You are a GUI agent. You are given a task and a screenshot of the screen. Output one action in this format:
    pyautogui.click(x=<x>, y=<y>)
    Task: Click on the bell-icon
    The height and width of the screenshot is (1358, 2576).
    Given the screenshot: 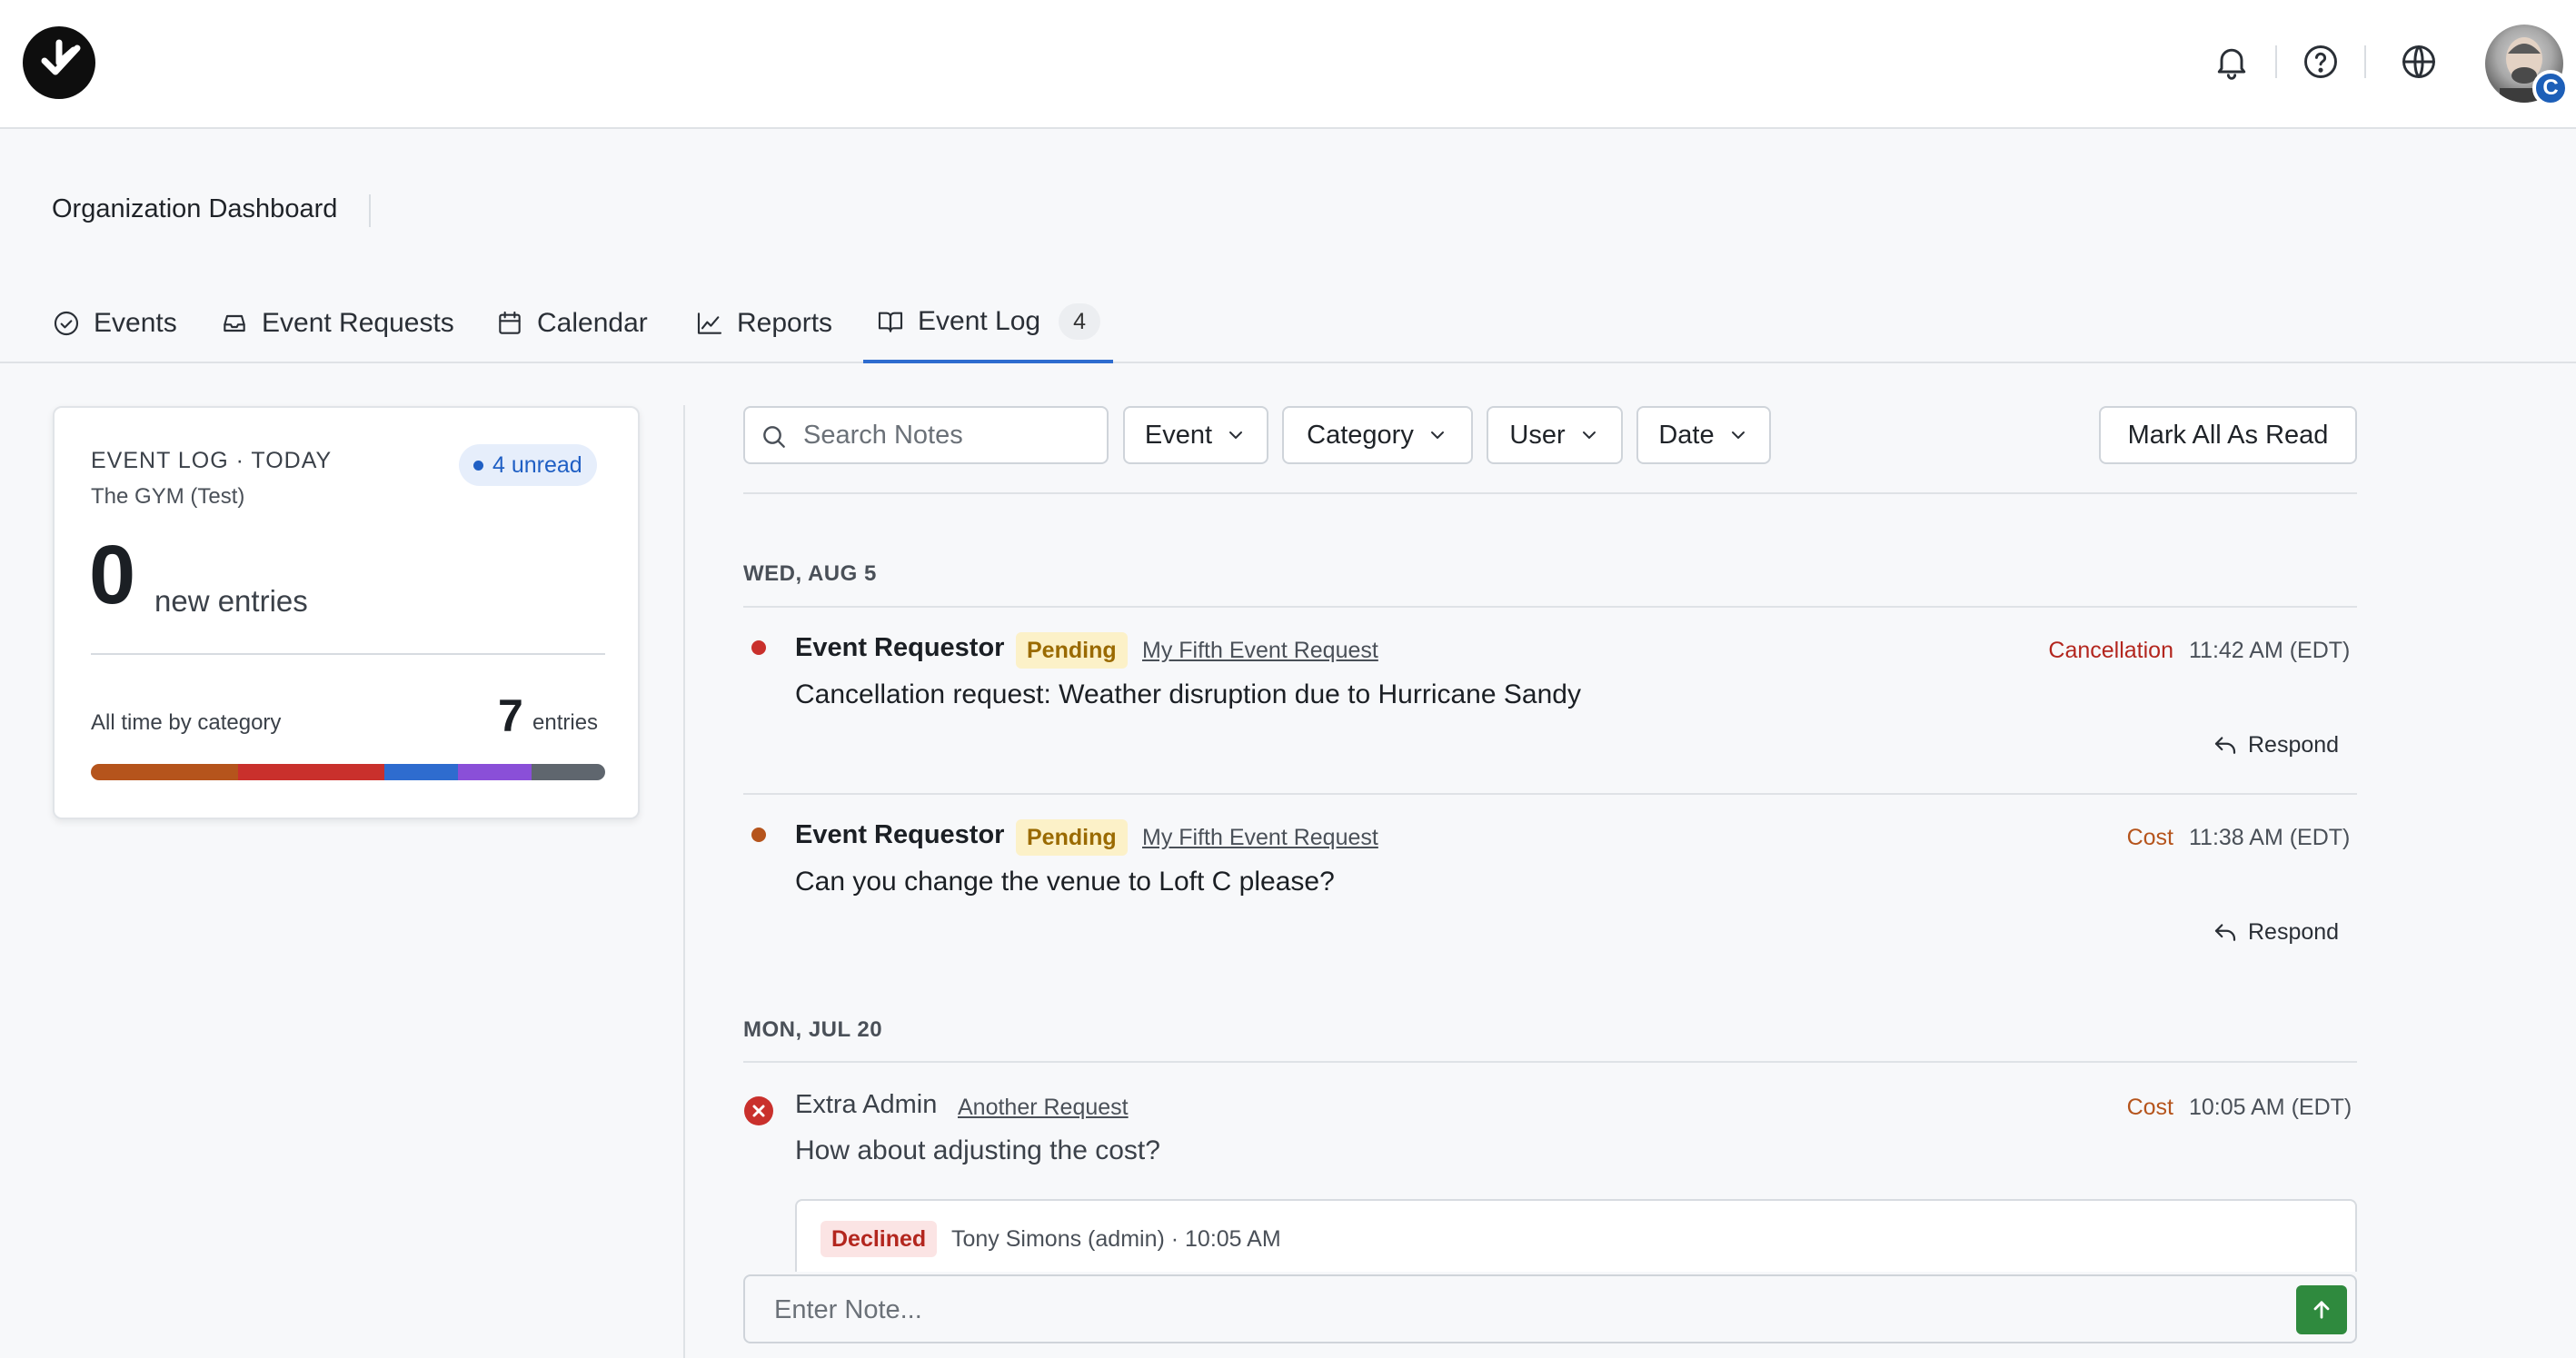 What is the action you would take?
    pyautogui.click(x=2232, y=62)
    